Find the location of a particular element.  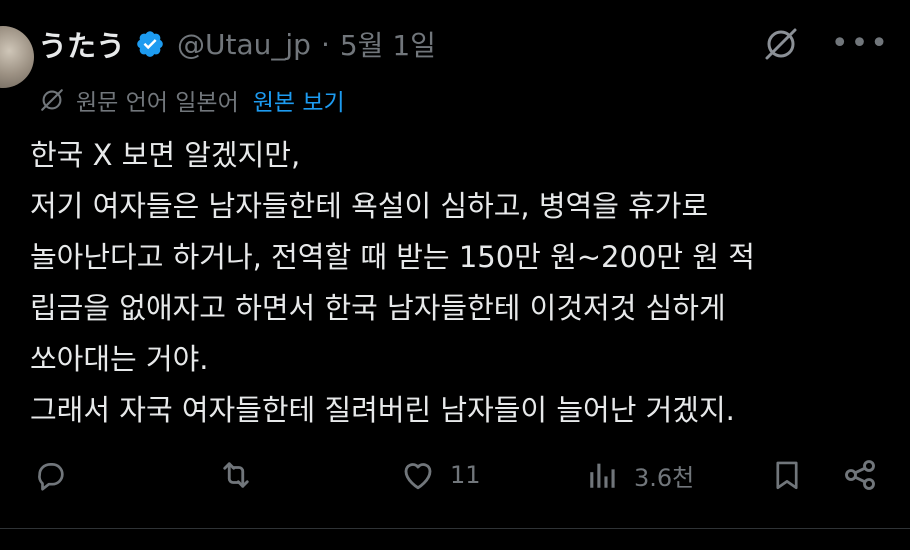

share-button is located at coordinates (860, 475).